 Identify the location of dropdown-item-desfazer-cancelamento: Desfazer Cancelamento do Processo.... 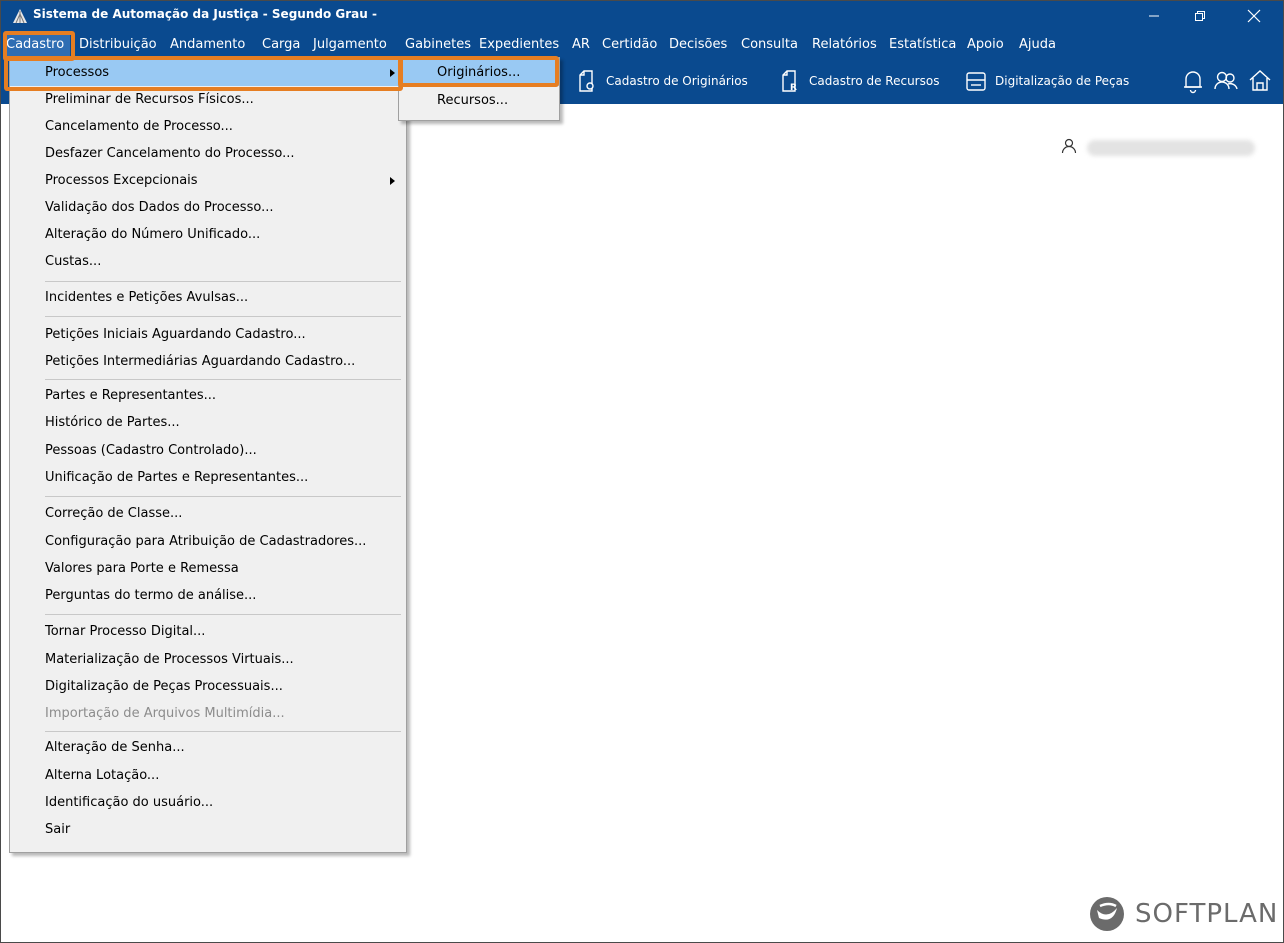
(208, 154).